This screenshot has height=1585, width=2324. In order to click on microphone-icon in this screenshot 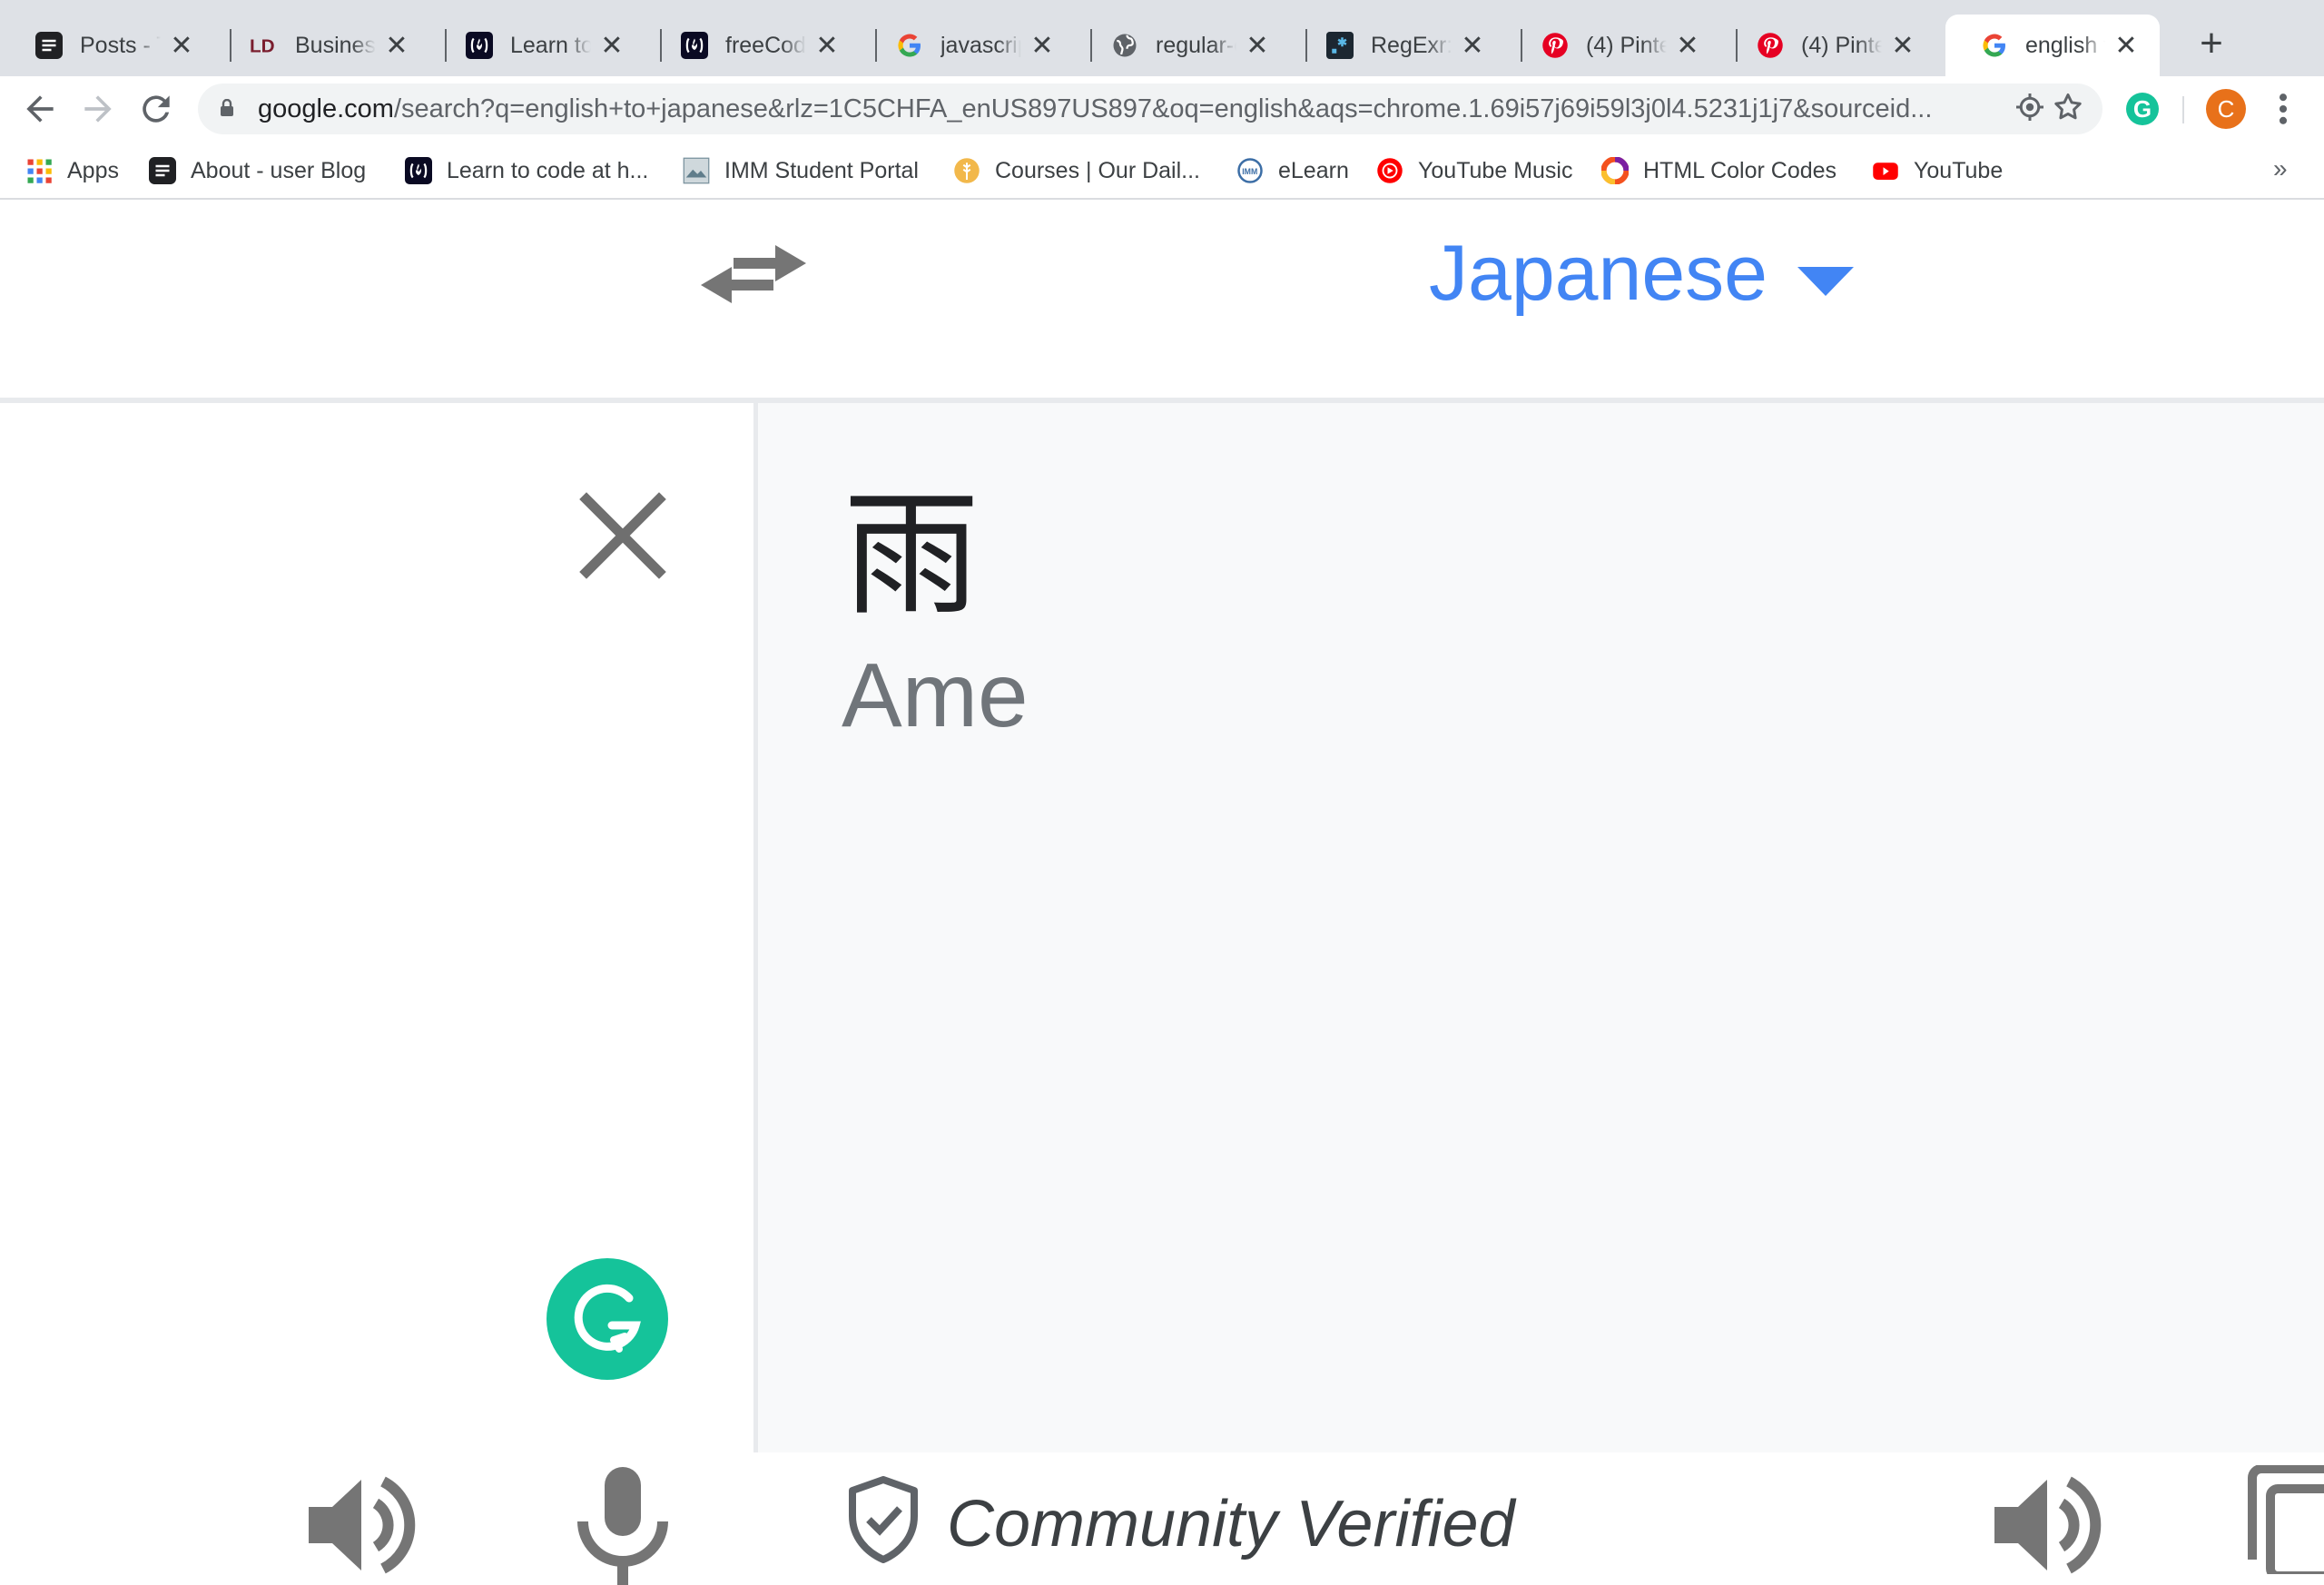, I will do `click(623, 1526)`.